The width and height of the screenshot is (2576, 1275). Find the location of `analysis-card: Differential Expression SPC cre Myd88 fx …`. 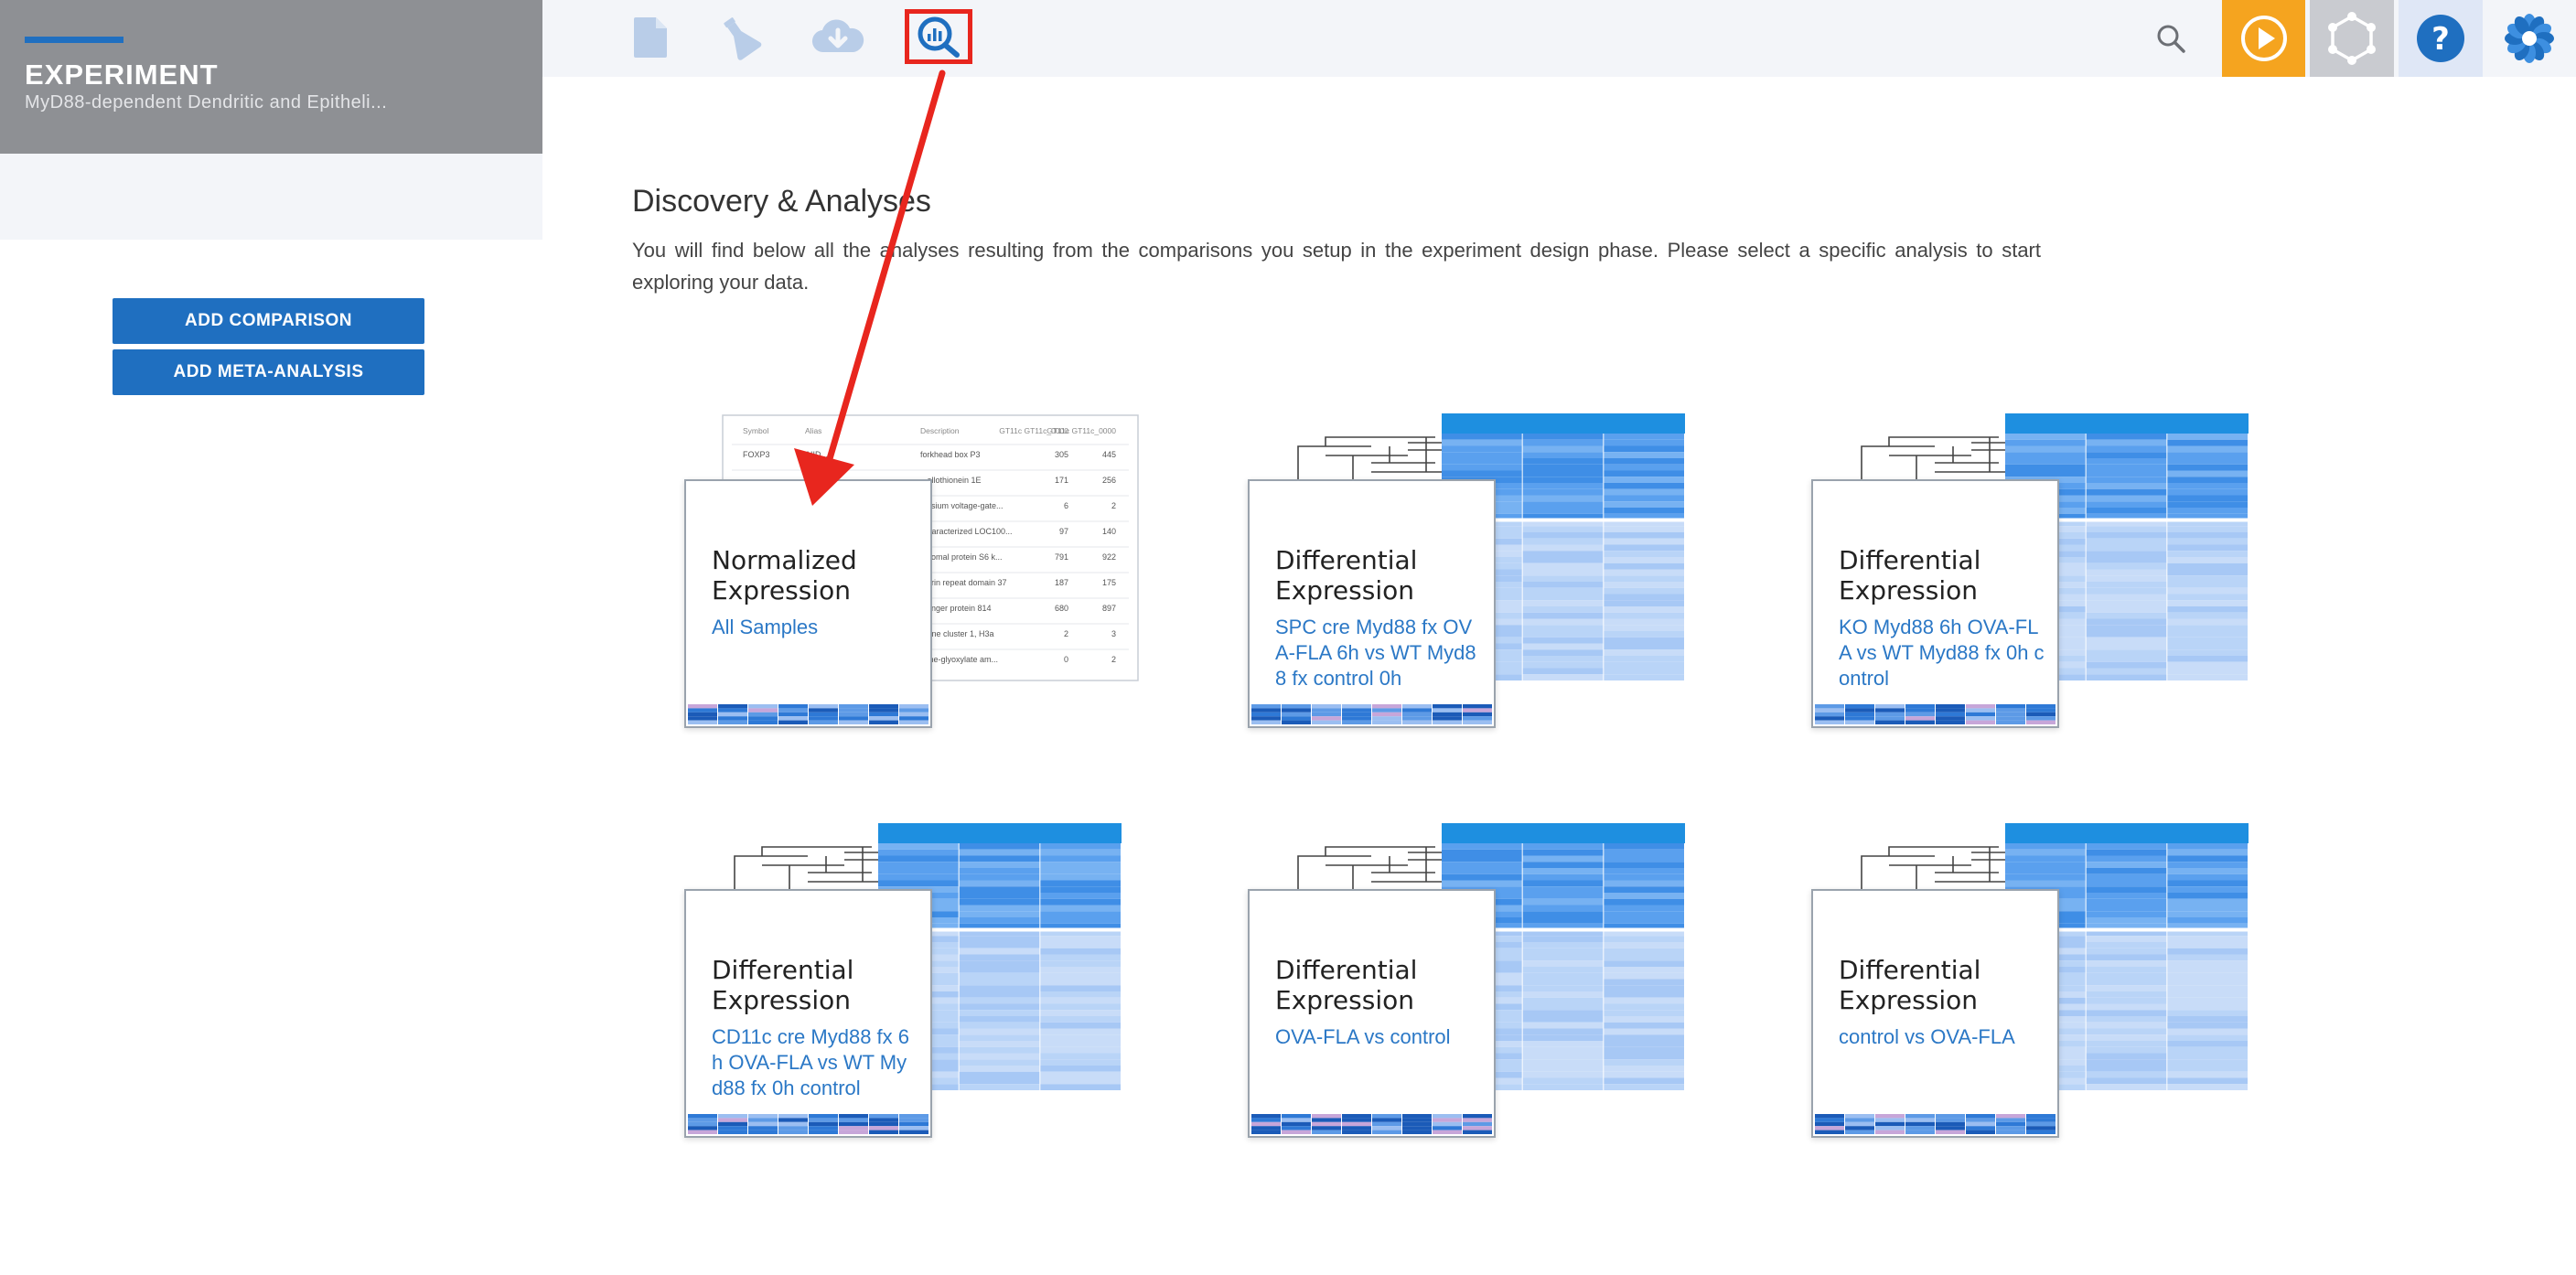

analysis-card: Differential Expression SPC cre Myd88 fx … is located at coordinates (1540, 570).